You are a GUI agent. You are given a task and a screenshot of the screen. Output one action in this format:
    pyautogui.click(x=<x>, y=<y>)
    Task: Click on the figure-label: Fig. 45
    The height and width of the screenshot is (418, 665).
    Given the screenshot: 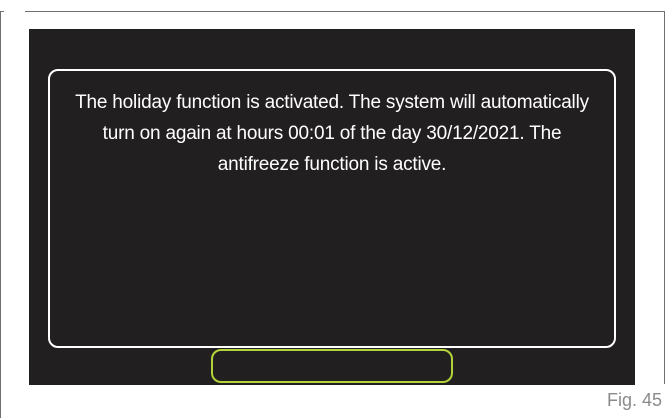 What is the action you would take?
    pyautogui.click(x=634, y=400)
    